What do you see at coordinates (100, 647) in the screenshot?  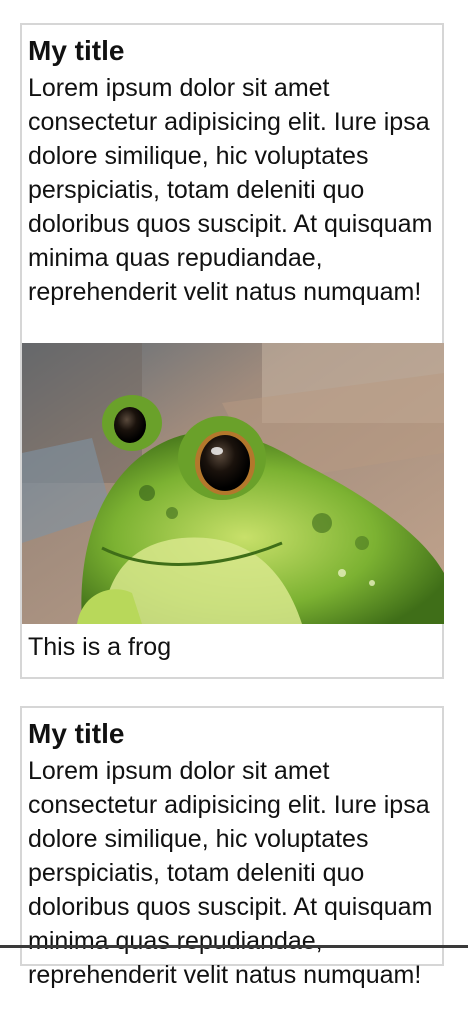 I see `image-caption: This is a frog` at bounding box center [100, 647].